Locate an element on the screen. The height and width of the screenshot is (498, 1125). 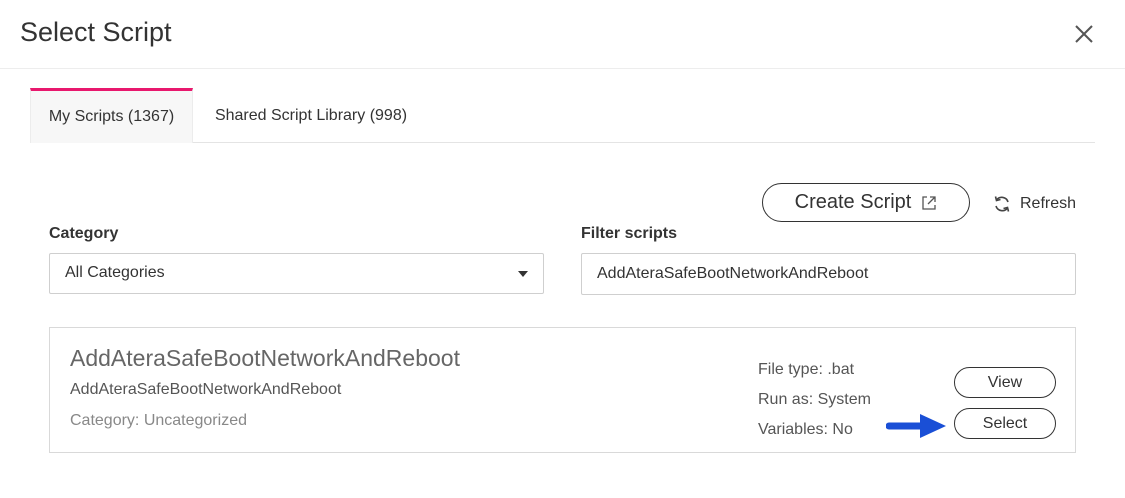
create-script-button: Create Script is located at coordinates (866, 202).